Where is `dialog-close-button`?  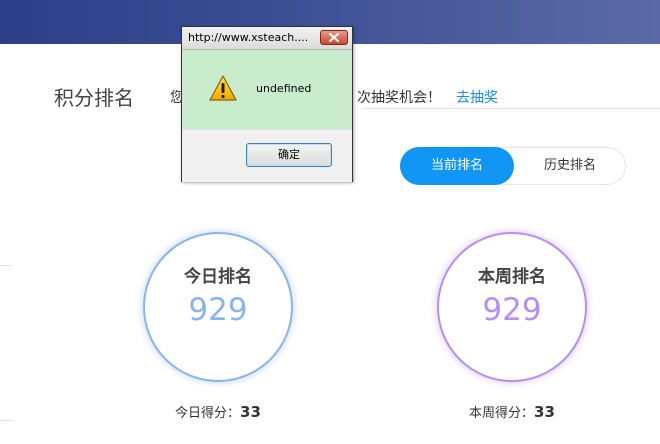 dialog-close-button is located at coordinates (334, 37).